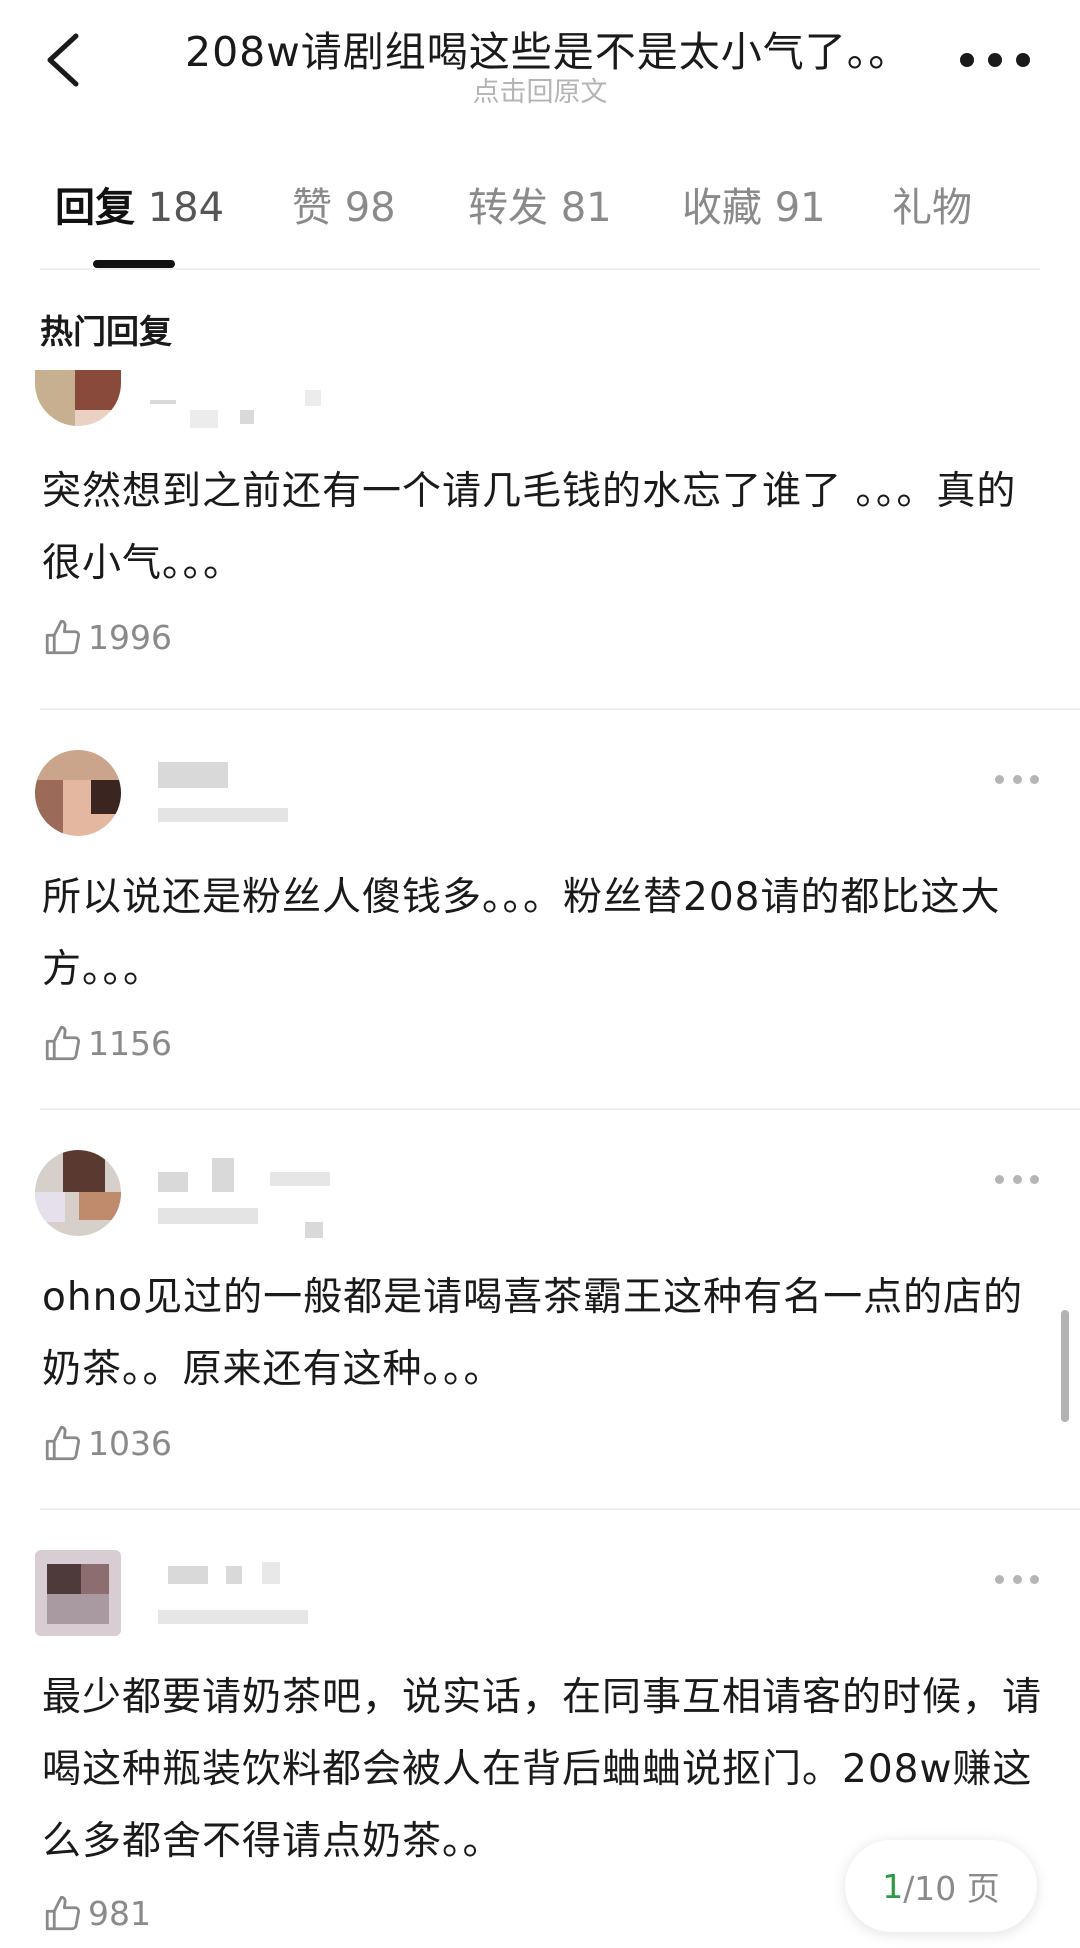 This screenshot has height=1948, width=1080. I want to click on like-count: 1156, so click(130, 1043).